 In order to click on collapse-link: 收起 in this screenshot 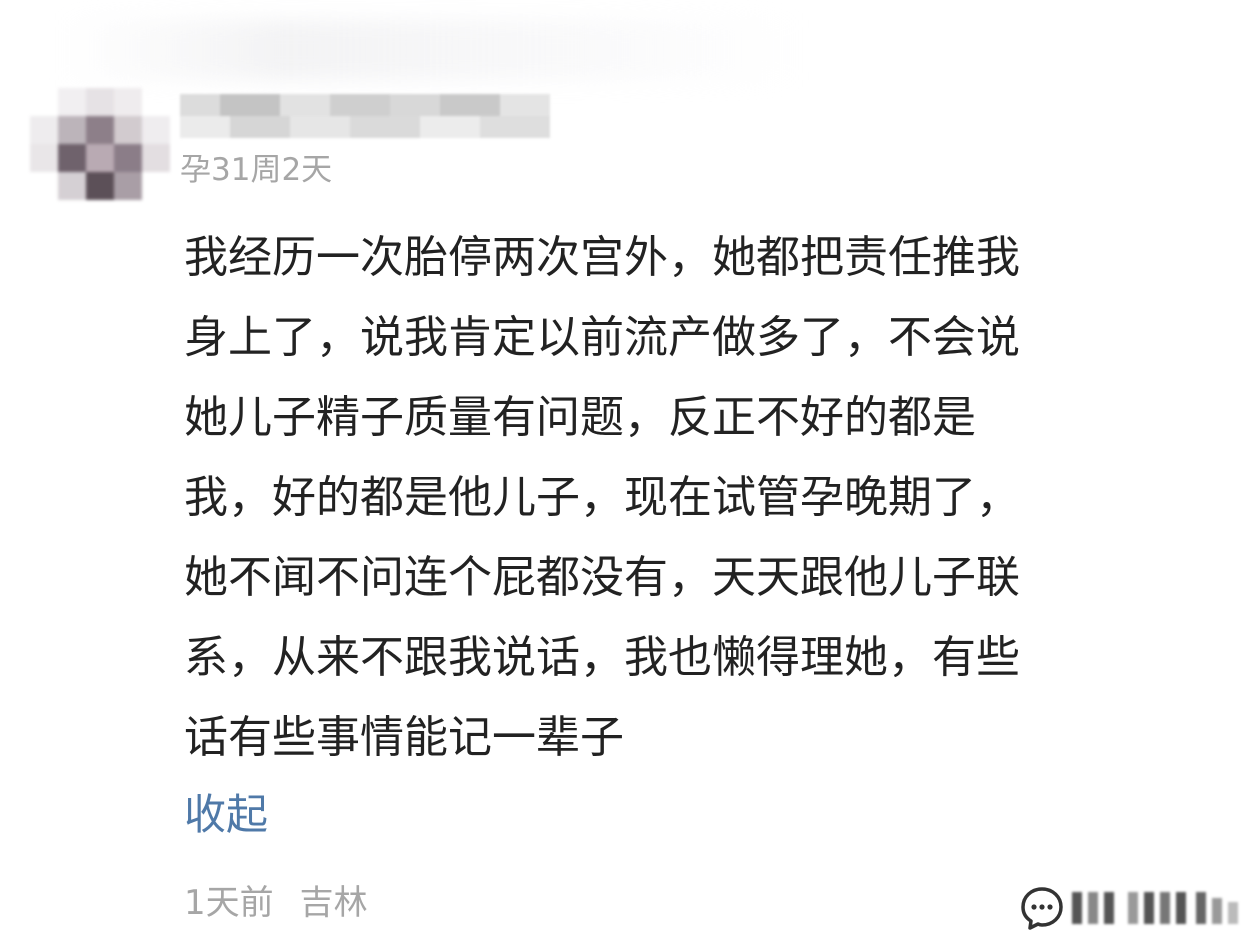, I will do `click(226, 815)`.